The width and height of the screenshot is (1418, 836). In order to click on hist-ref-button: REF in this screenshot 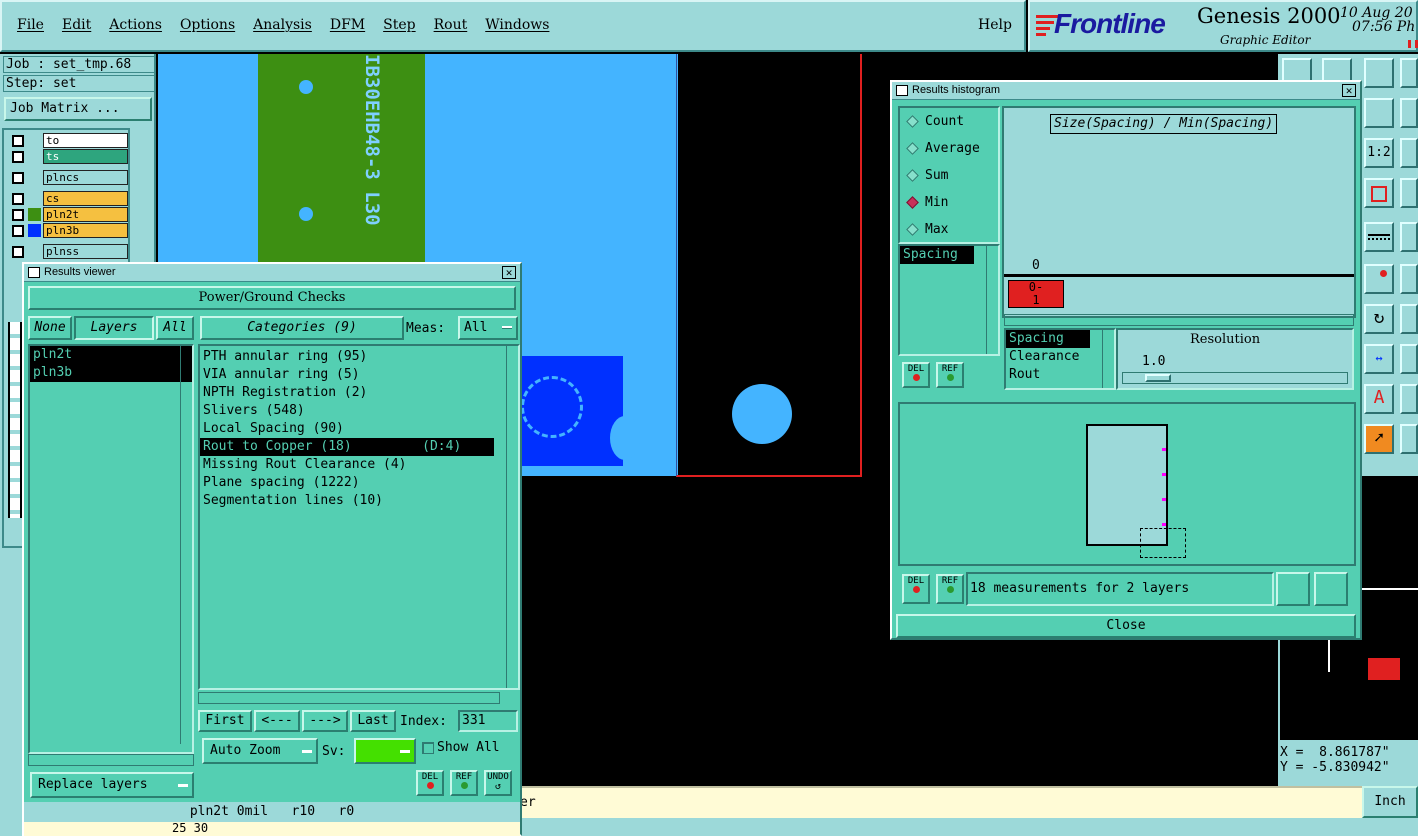, I will do `click(950, 375)`.